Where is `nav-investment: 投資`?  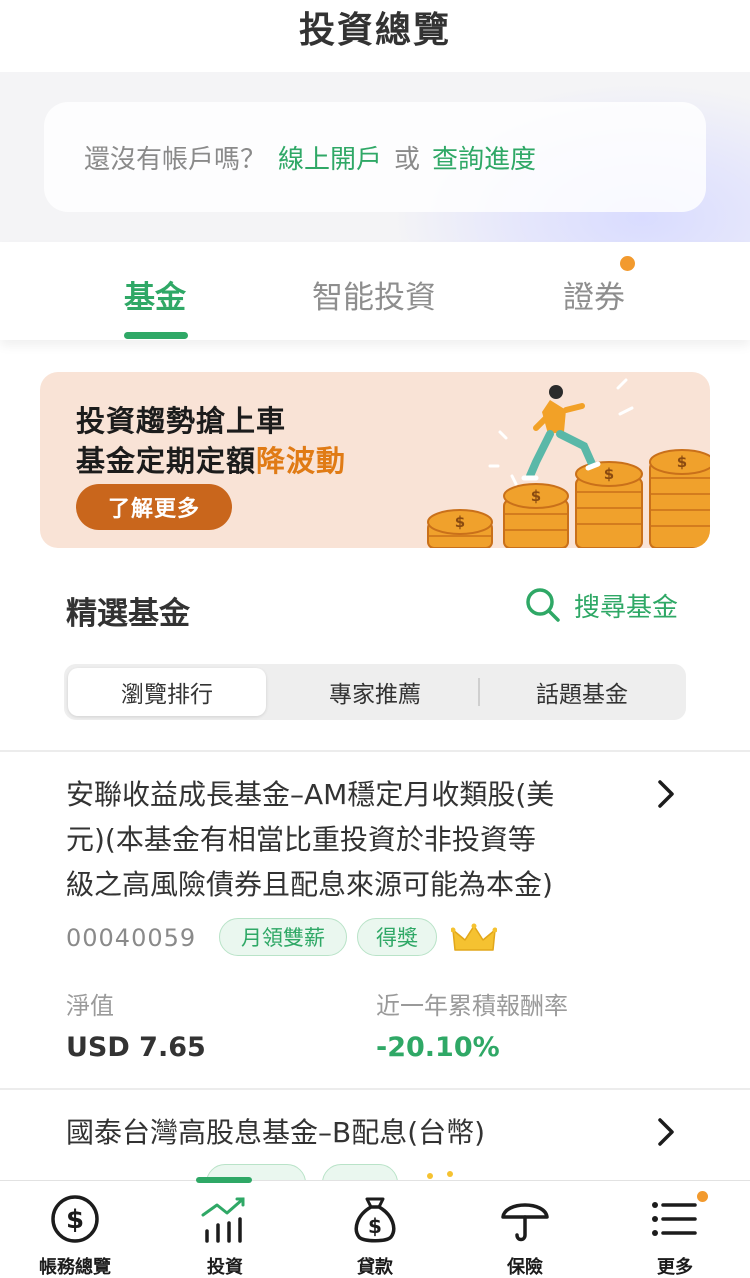
nav-investment: 投資 is located at coordinates (225, 1229).